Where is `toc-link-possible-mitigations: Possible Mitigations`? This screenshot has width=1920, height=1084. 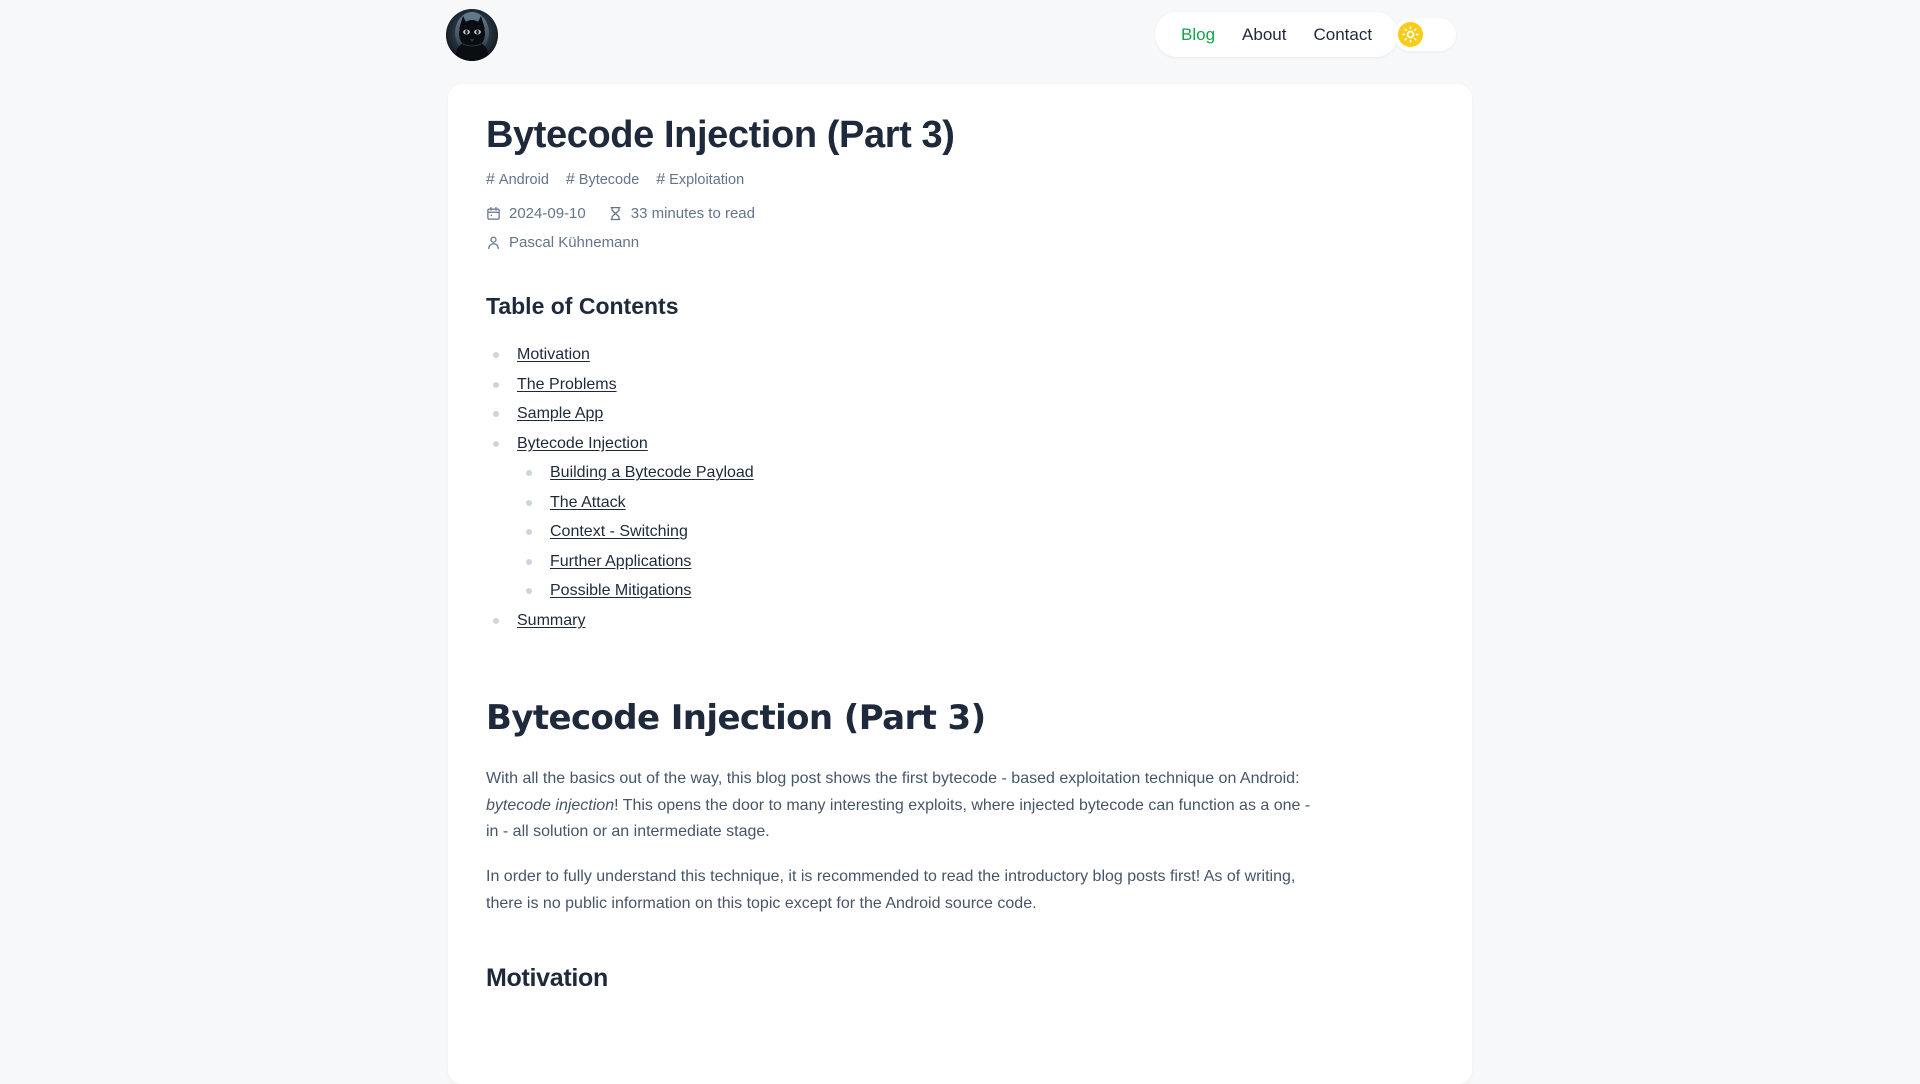
toc-link-possible-mitigations: Possible Mitigations is located at coordinates (620, 591).